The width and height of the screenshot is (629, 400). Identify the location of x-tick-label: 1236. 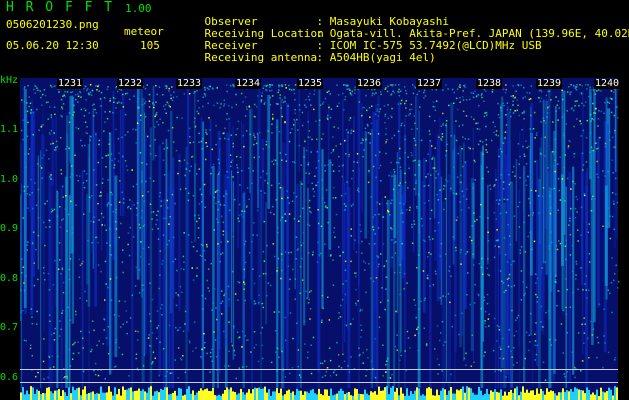
(369, 83).